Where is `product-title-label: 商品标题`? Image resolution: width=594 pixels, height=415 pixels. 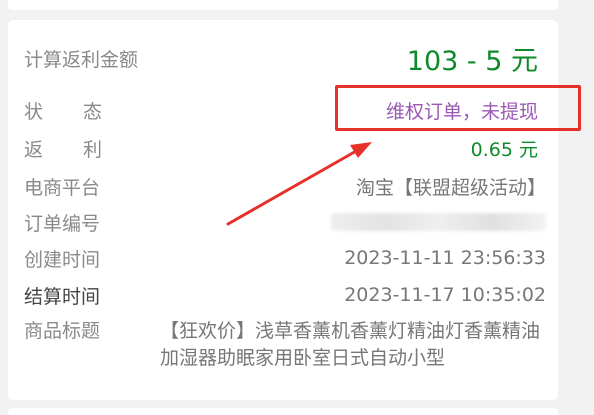 product-title-label: 商品标题 is located at coordinates (62, 331).